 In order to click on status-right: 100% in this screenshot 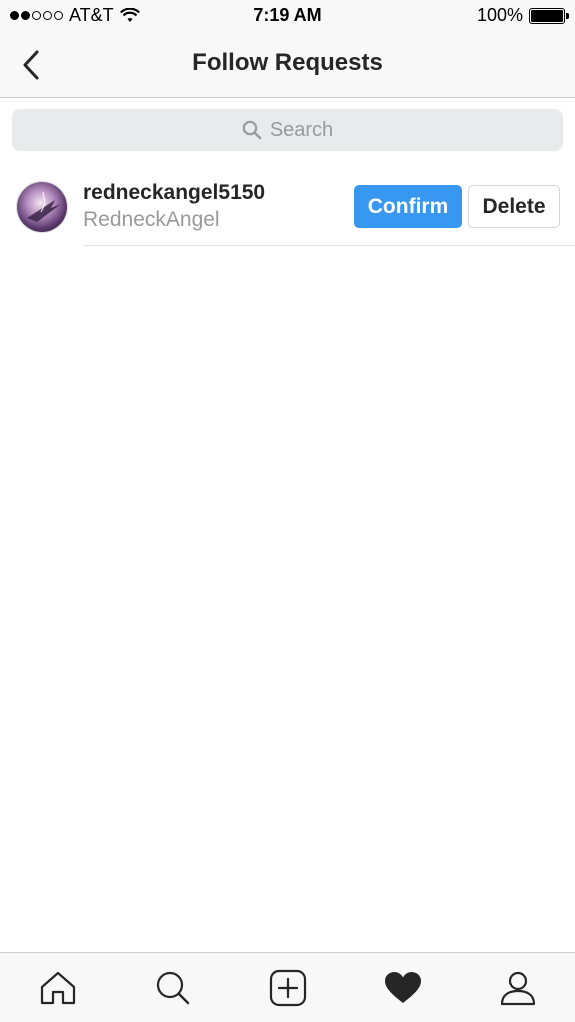, I will do `click(522, 15)`.